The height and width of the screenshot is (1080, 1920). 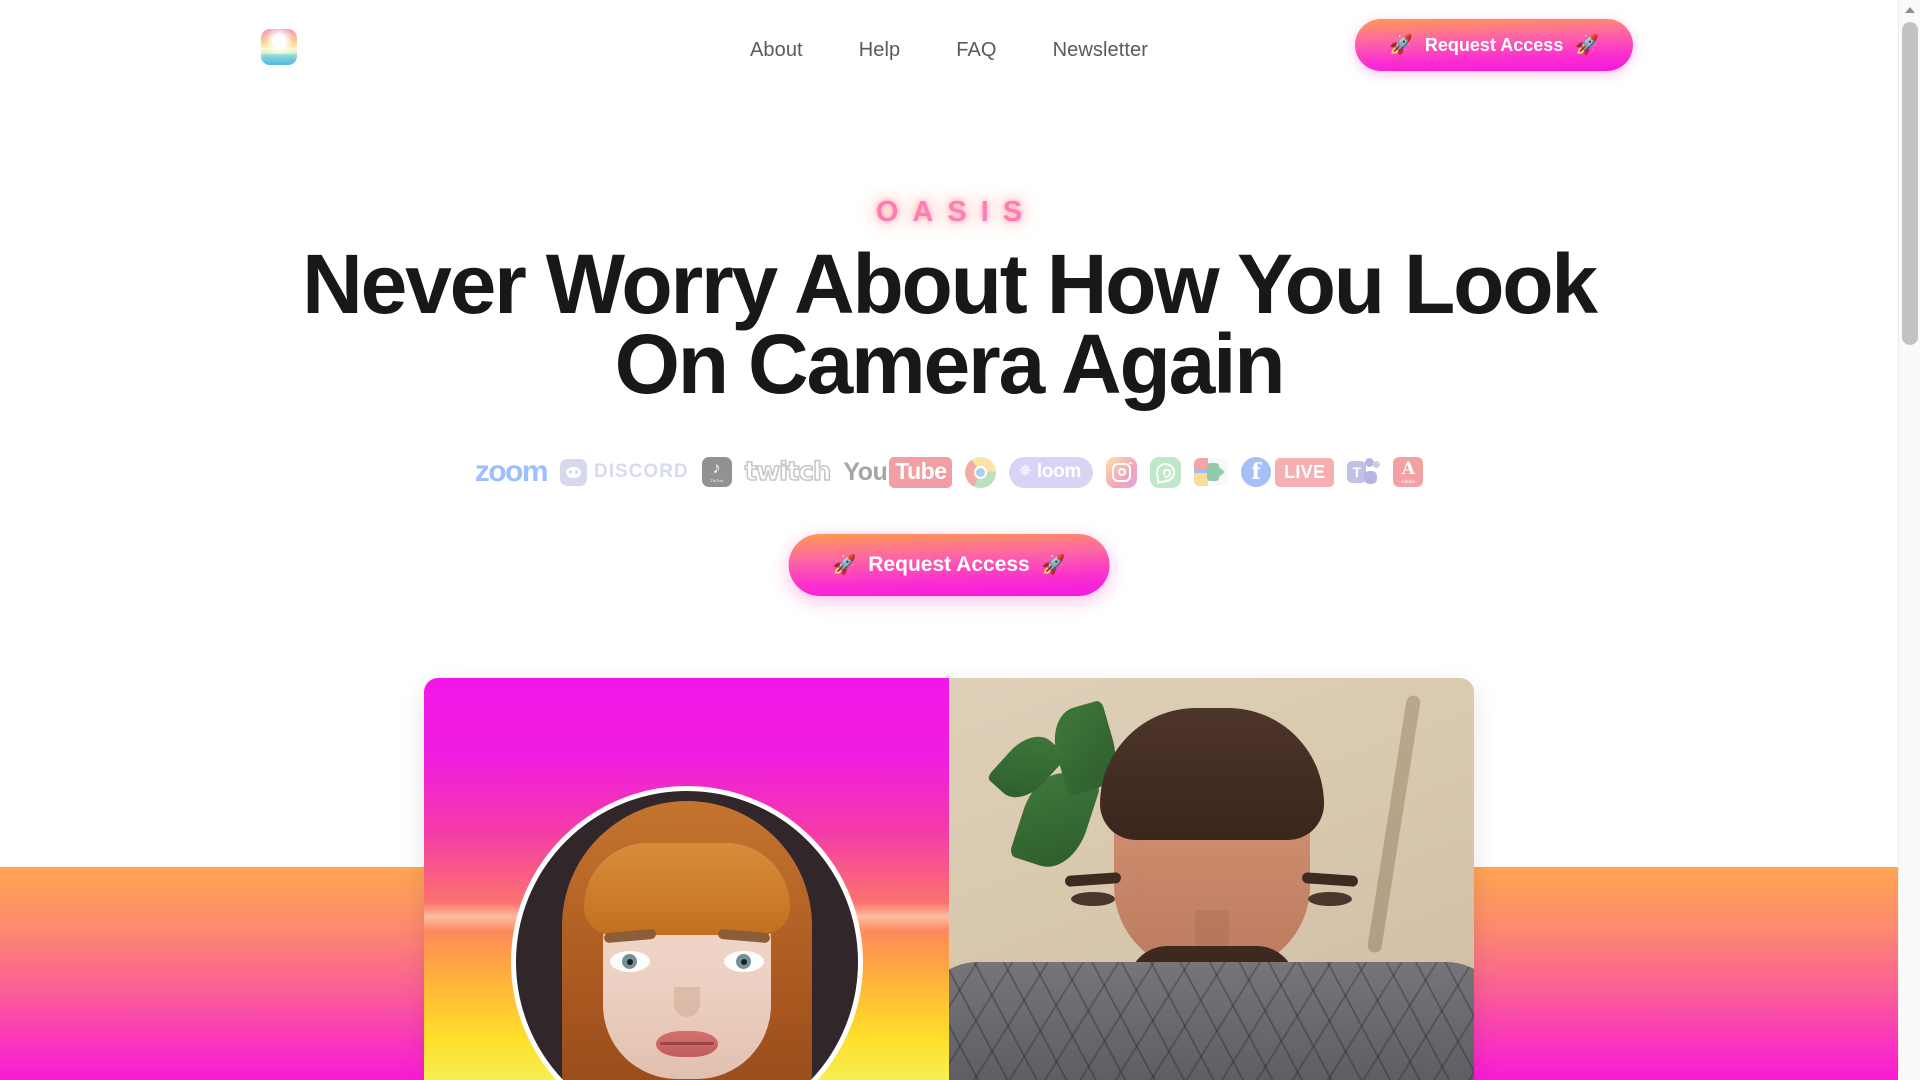 What do you see at coordinates (1100, 50) in the screenshot?
I see `nav-item-newsletter: Newsletter` at bounding box center [1100, 50].